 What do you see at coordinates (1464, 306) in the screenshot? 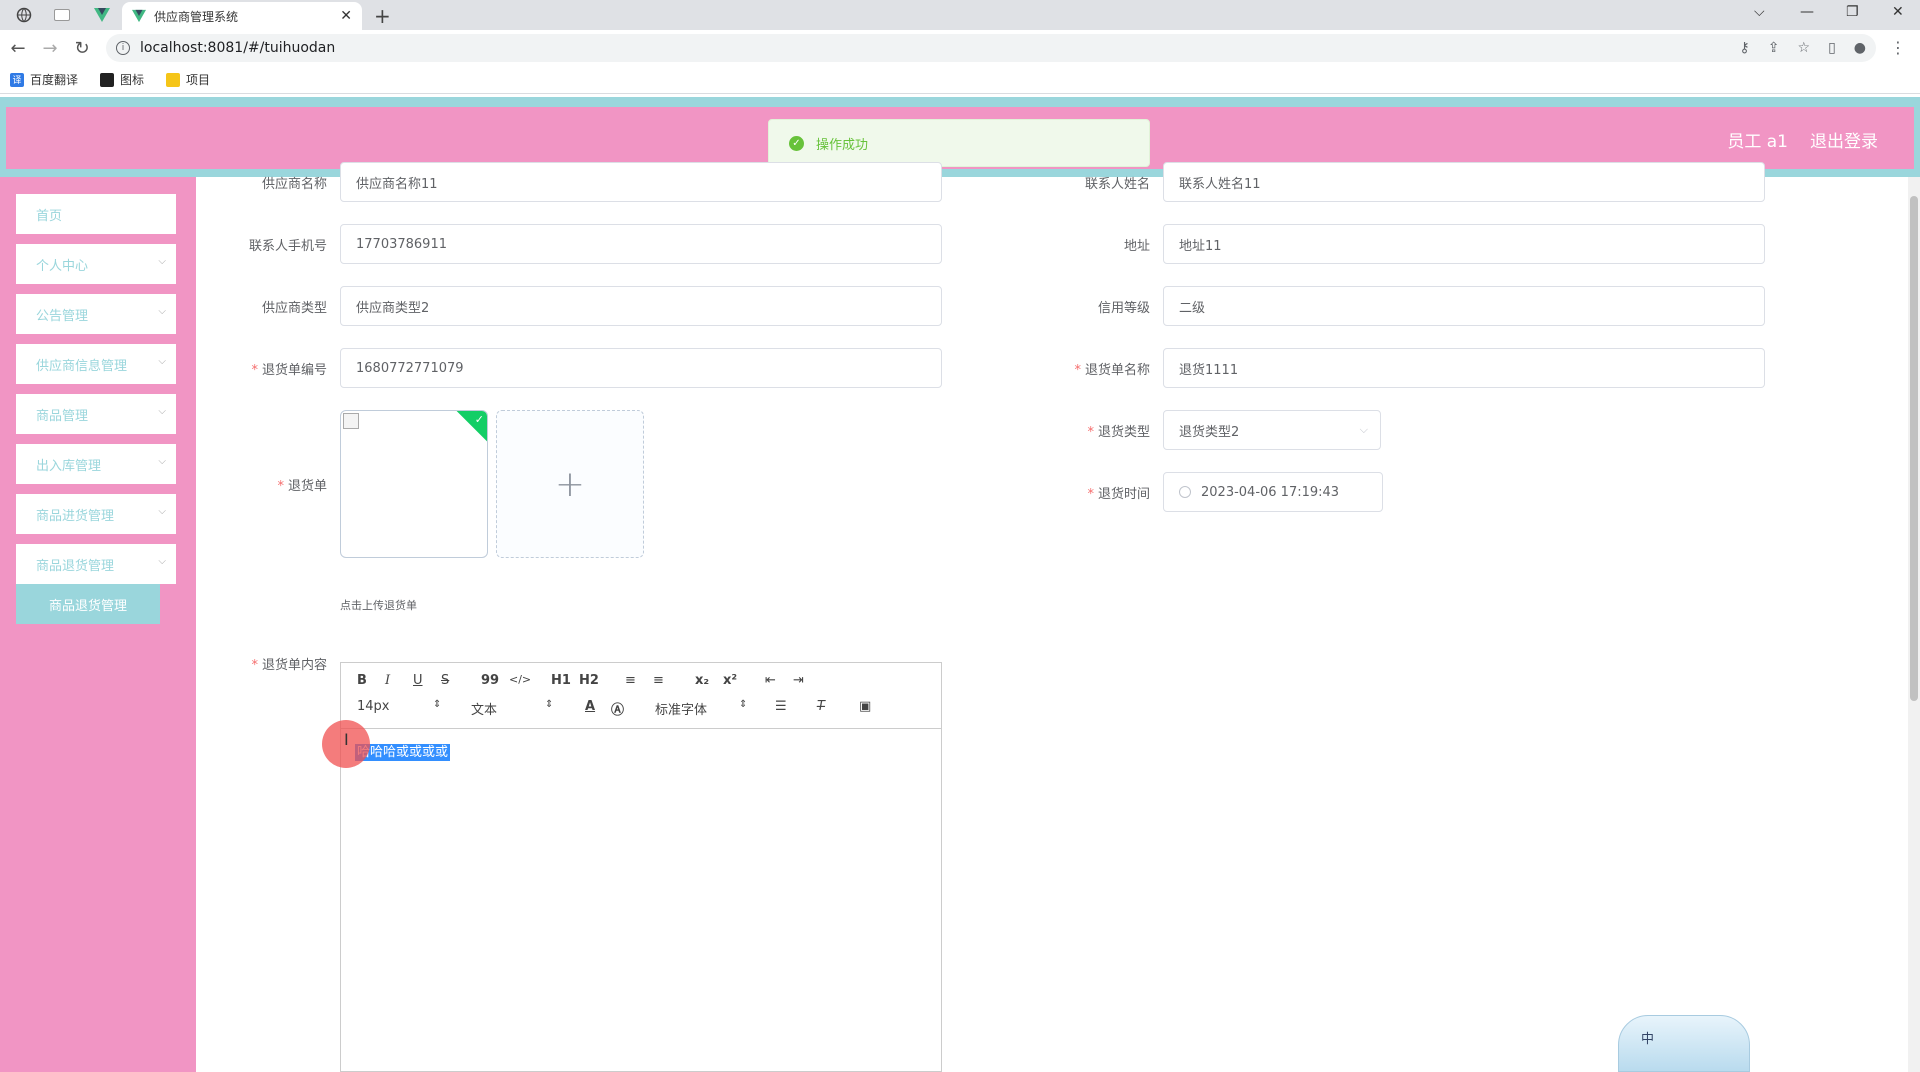
I see `credit-input: 二级` at bounding box center [1464, 306].